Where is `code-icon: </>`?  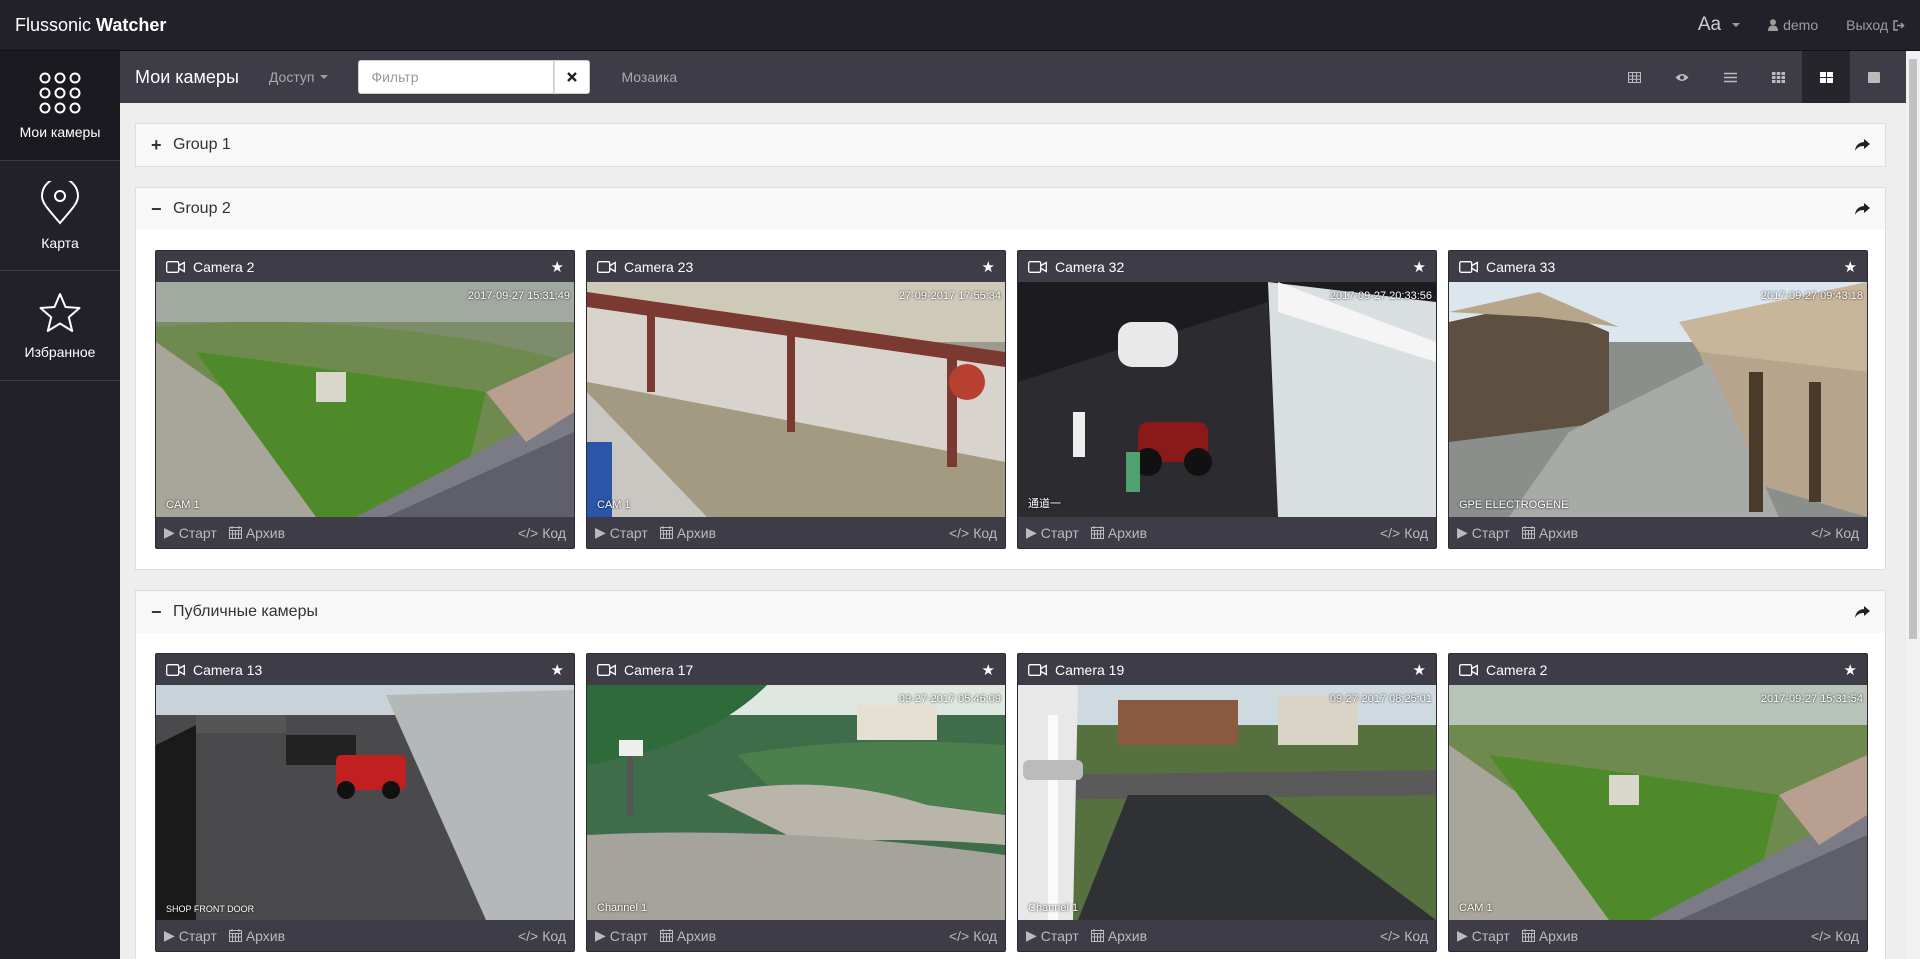
code-icon: </> is located at coordinates (1390, 532).